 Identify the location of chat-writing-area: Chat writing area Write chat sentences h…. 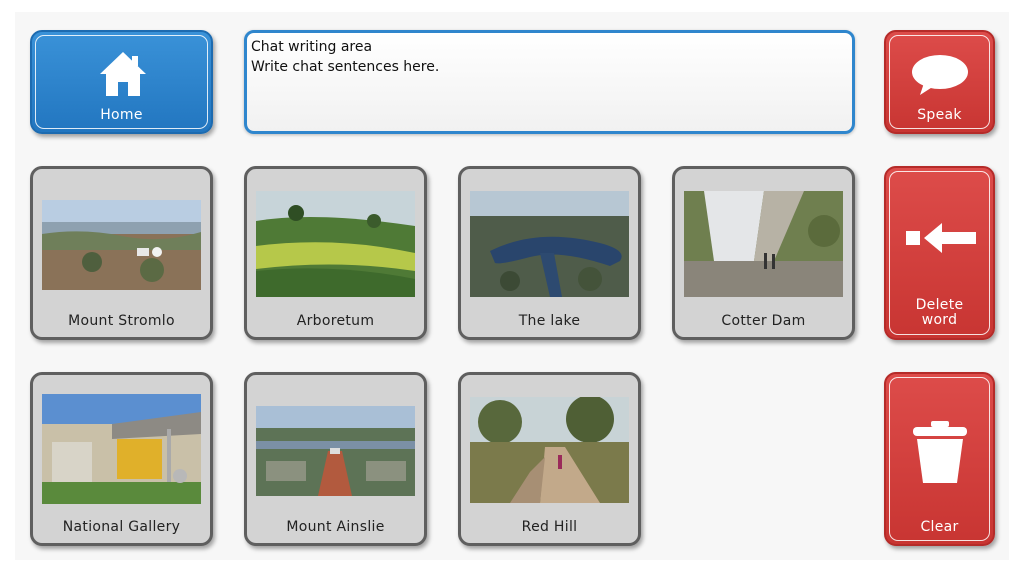
(549, 82).